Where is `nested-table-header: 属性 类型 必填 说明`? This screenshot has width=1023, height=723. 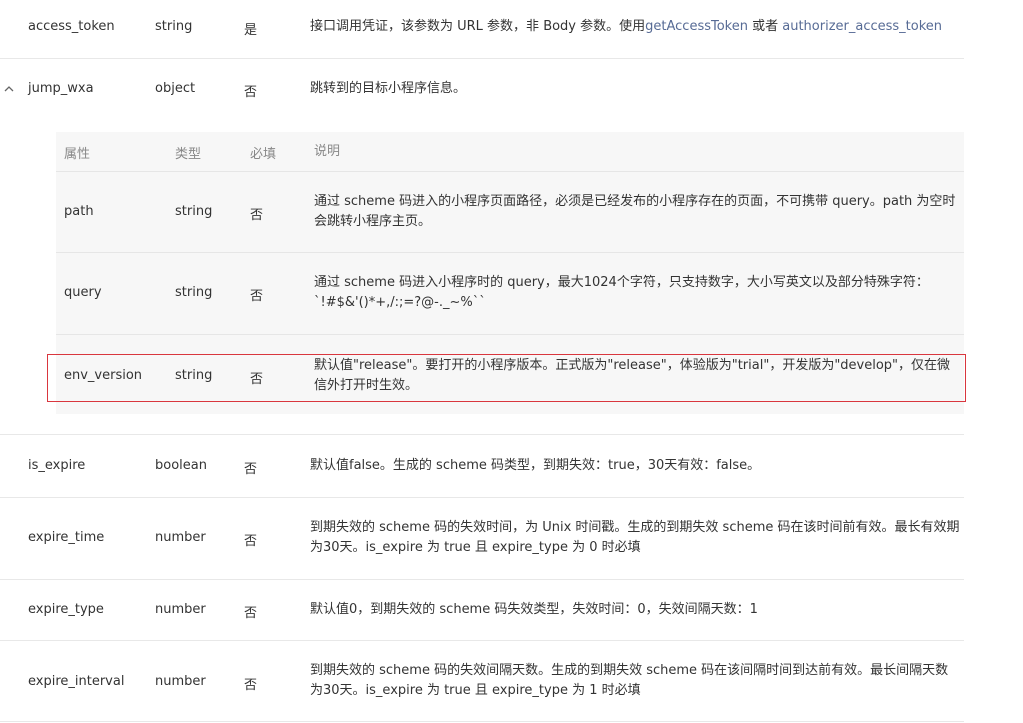 nested-table-header: 属性 类型 必填 说明 is located at coordinates (510, 152).